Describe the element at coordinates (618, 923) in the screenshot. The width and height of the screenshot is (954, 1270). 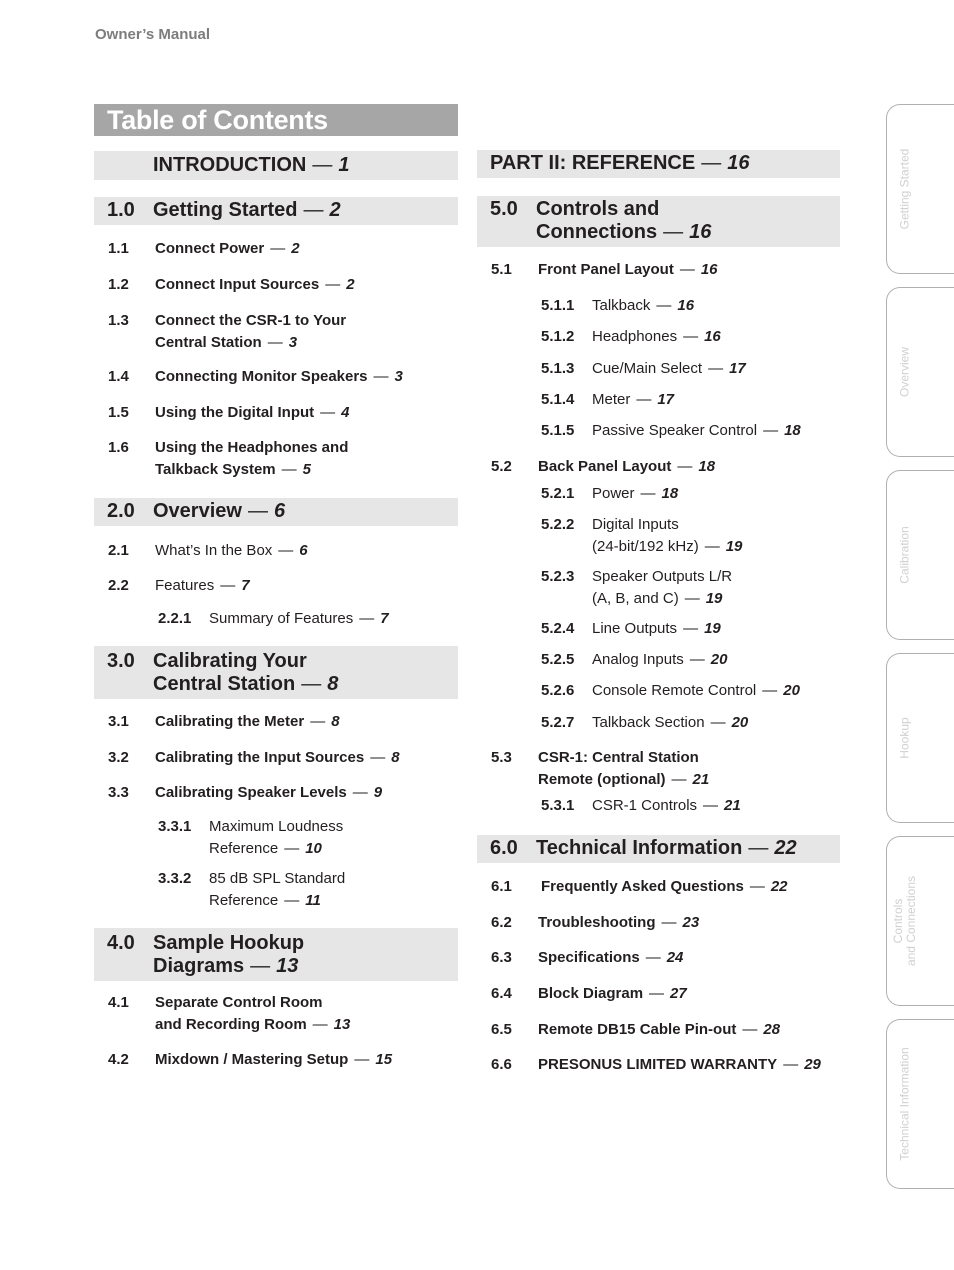
I see `entry-title: Troubleshooting — 23` at that location.